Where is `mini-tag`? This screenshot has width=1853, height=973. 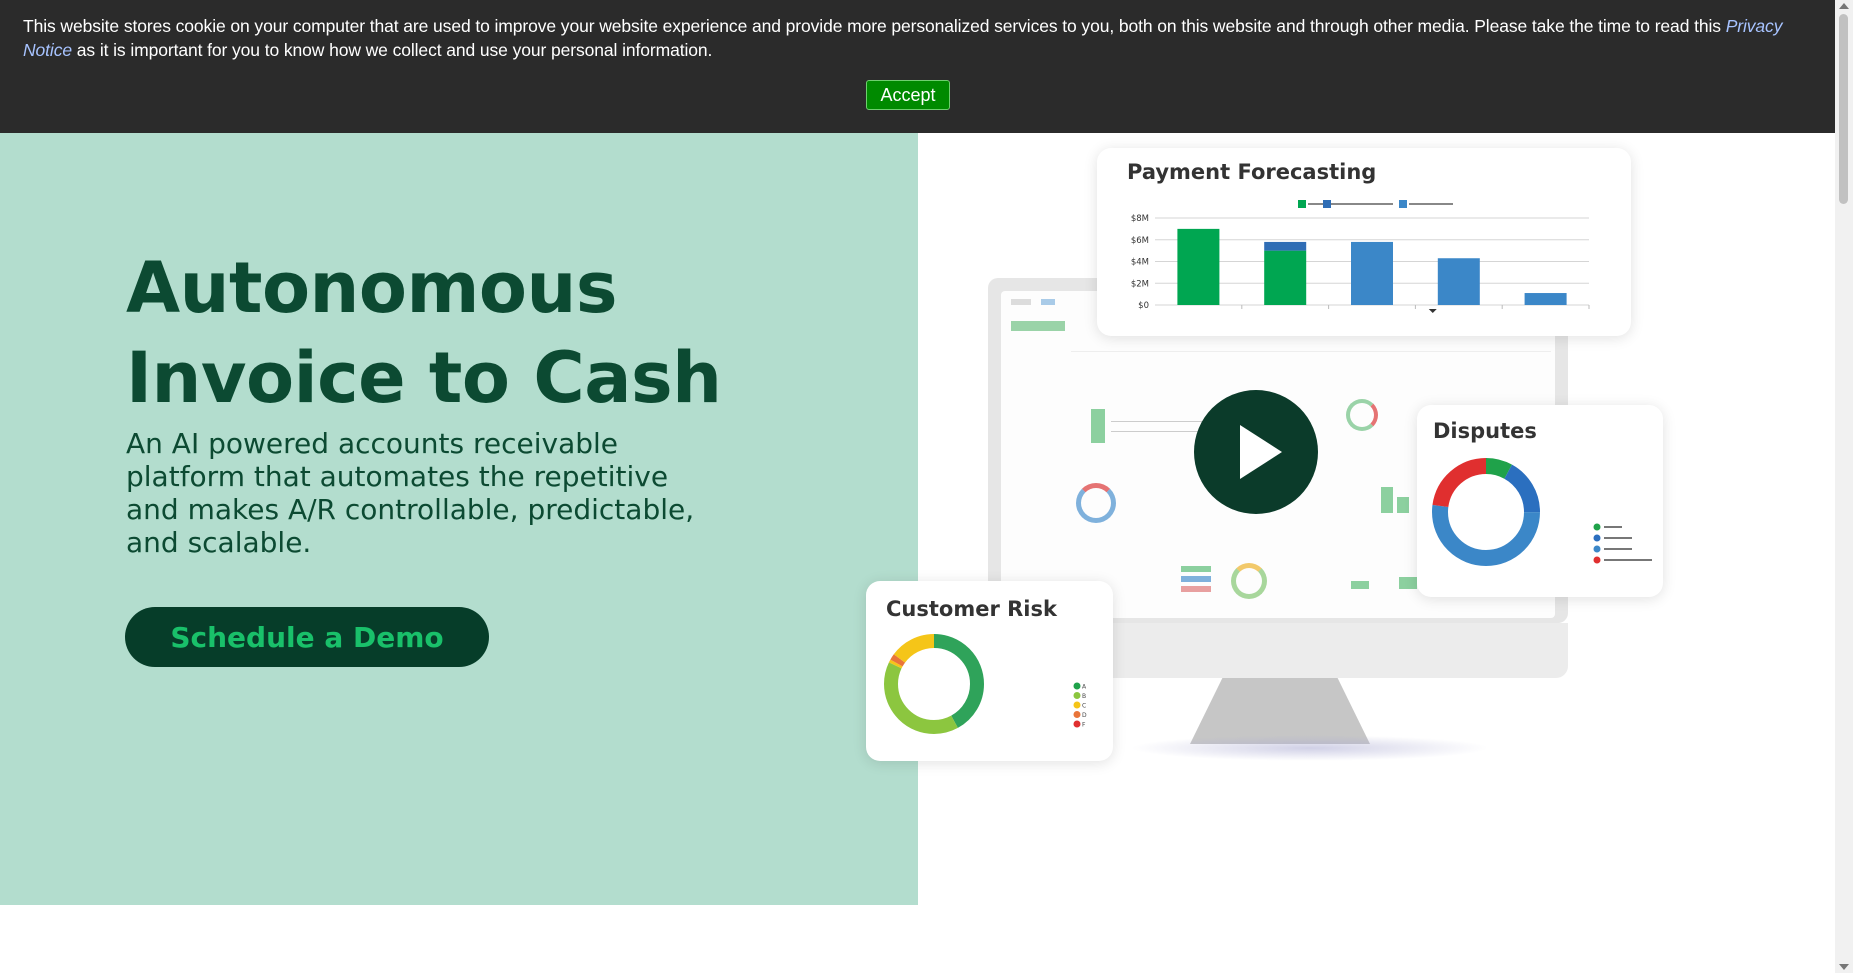
mini-tag is located at coordinates (1048, 302).